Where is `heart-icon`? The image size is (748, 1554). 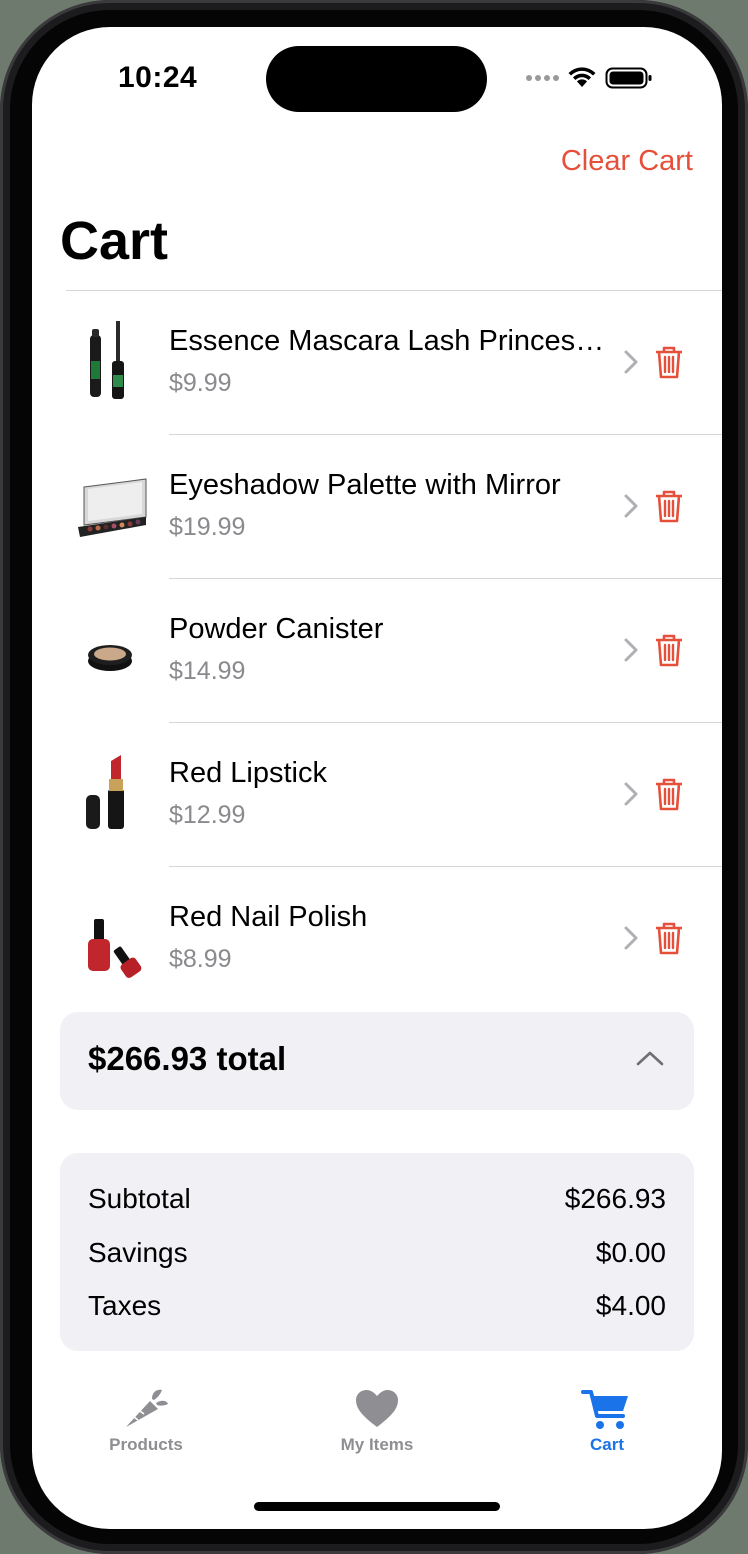 heart-icon is located at coordinates (377, 1408).